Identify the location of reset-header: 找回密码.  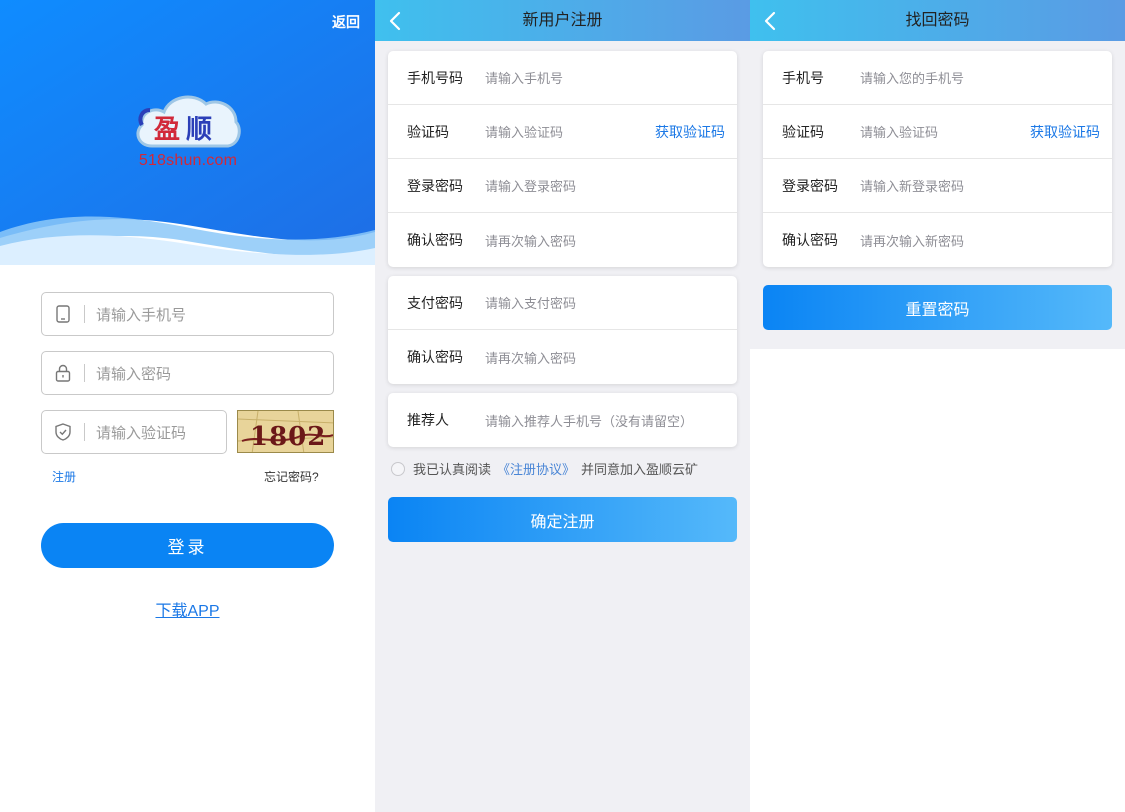
(937, 20).